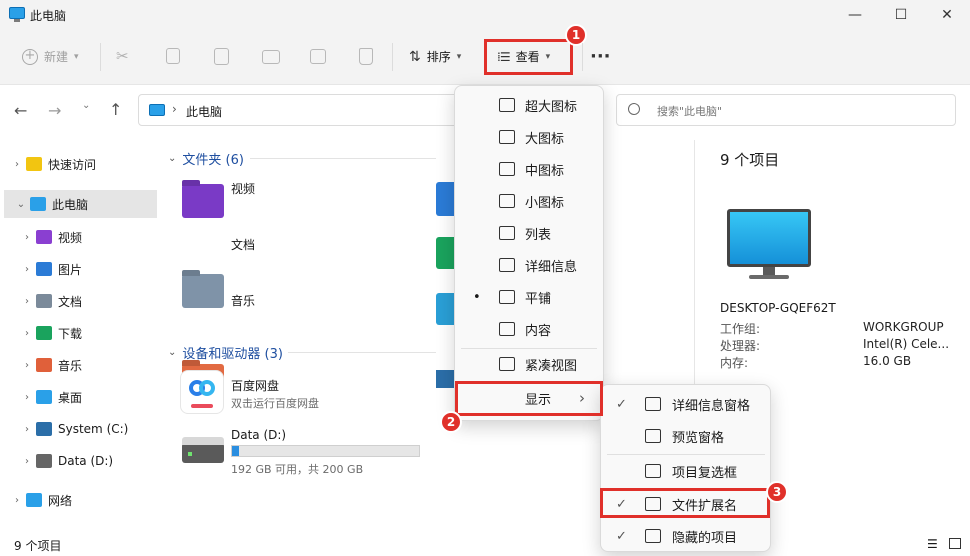 Image resolution: width=970 pixels, height=556 pixels. Describe the element at coordinates (947, 15) in the screenshot. I see `close-button: ✕` at that location.